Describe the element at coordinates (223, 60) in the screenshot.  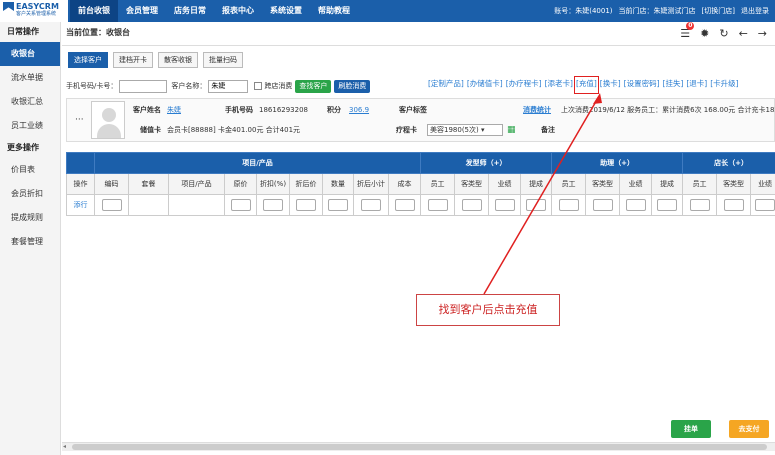
I see `tab-batch-scan: 批量扫码` at that location.